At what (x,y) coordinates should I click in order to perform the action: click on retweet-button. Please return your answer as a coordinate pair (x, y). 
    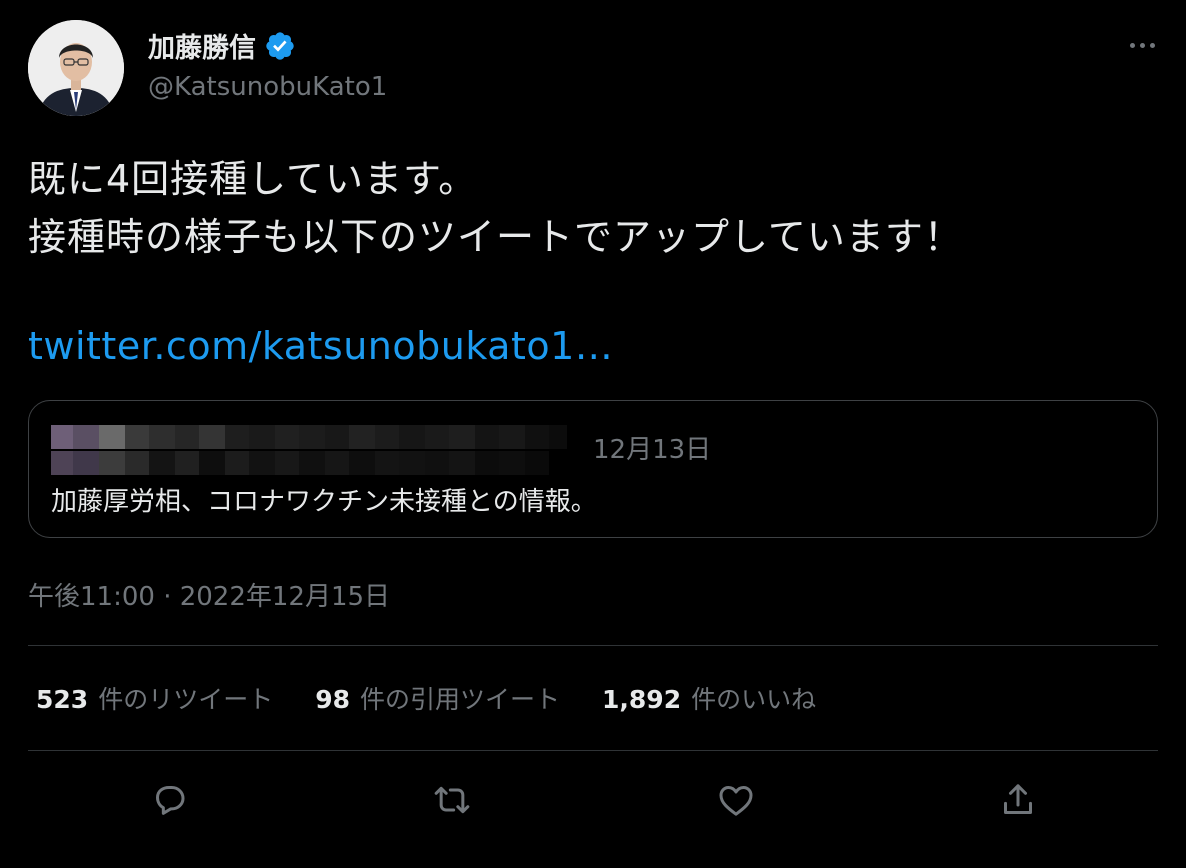
    Looking at the image, I should click on (452, 800).